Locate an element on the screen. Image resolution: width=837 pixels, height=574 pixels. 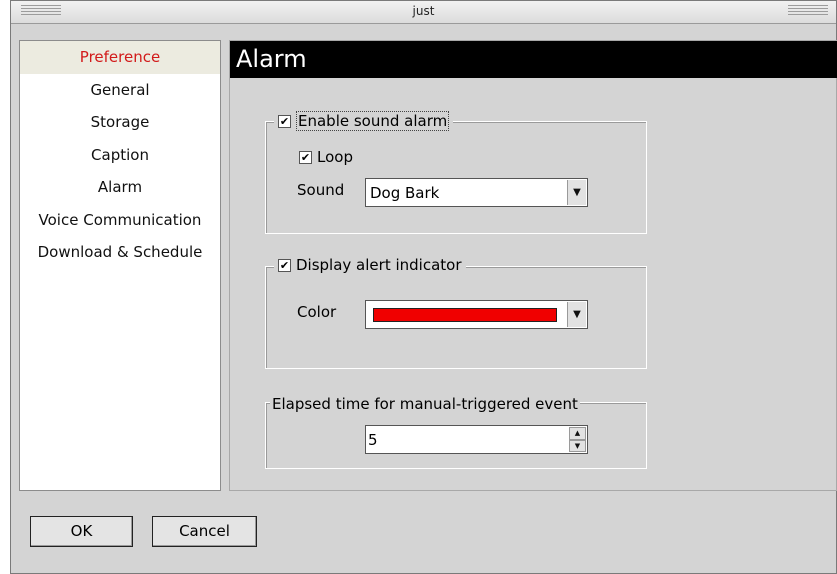
enable-sound-alarm-checkbox: ✔ is located at coordinates (284, 121).